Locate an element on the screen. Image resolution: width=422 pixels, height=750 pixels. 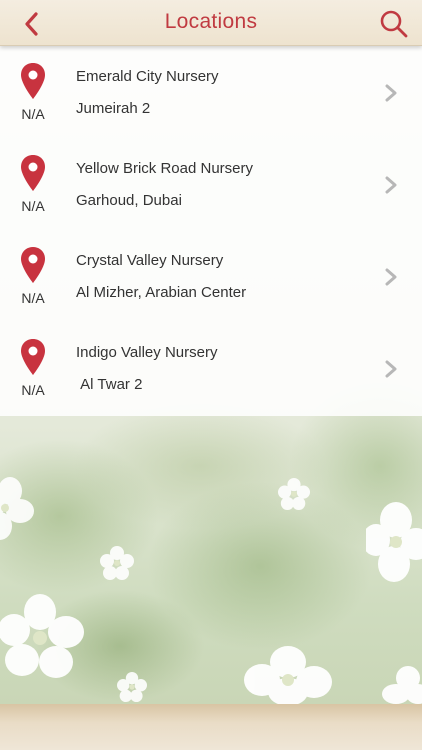
location-area: Jumeirah 2 is located at coordinates (113, 108).